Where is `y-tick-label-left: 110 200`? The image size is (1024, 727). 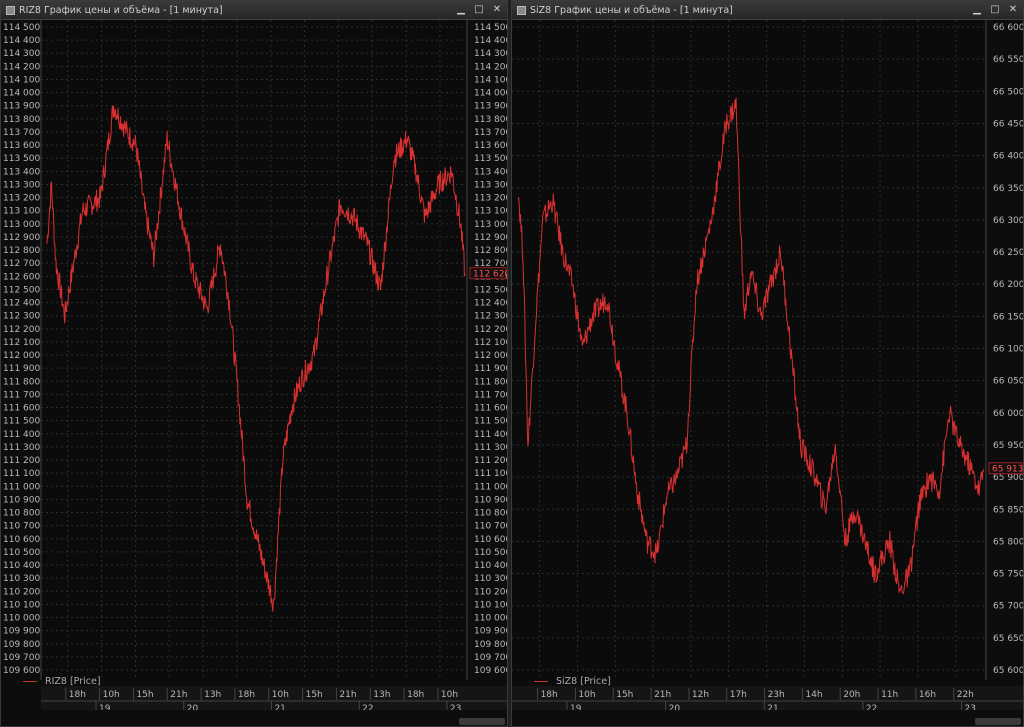 y-tick-label-left: 110 200 is located at coordinates (21, 592).